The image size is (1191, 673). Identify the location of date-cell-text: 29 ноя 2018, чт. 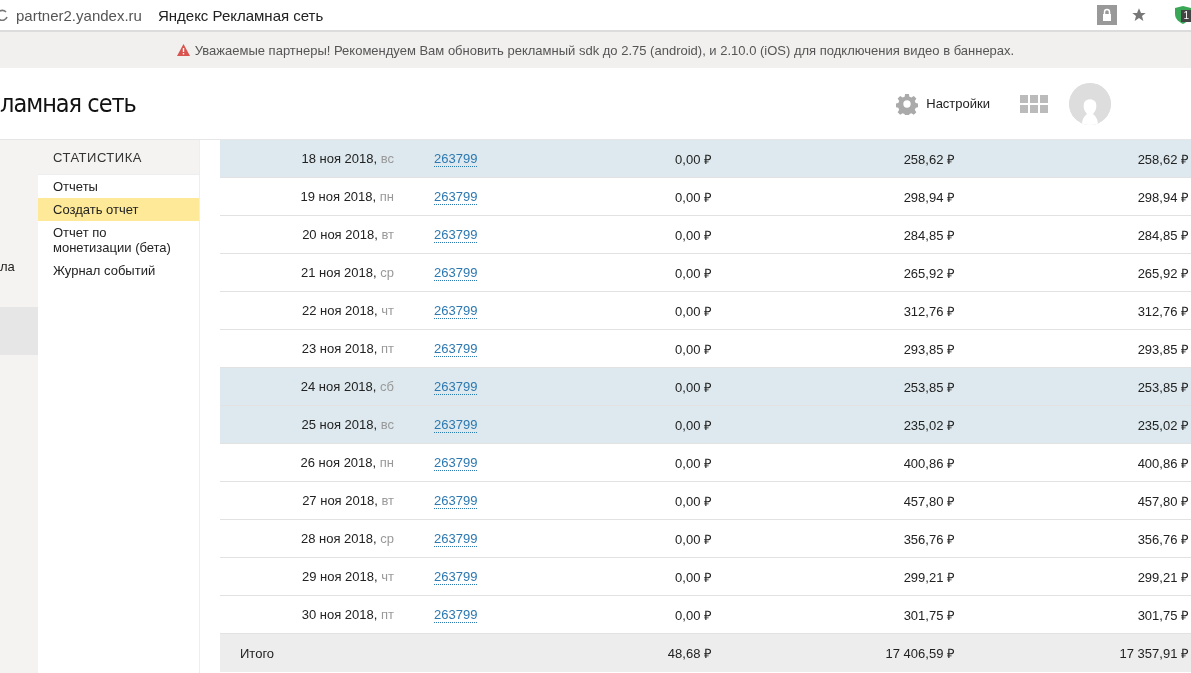
(347, 576).